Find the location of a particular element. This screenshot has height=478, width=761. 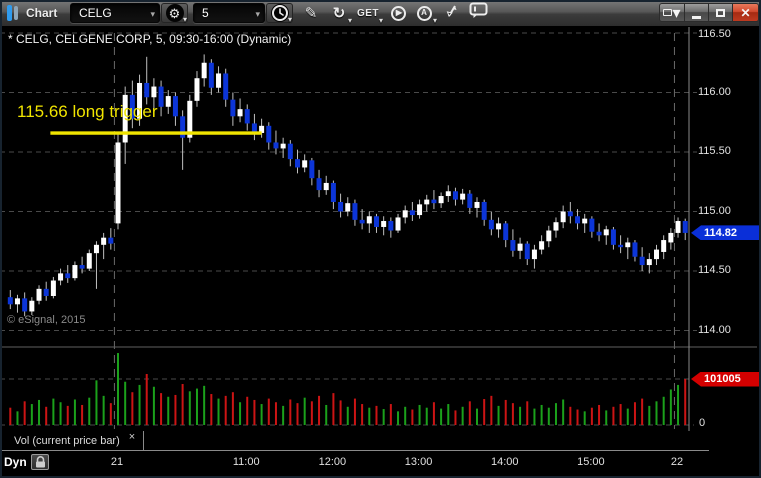

interval-input: 5 ▾ is located at coordinates (229, 13).